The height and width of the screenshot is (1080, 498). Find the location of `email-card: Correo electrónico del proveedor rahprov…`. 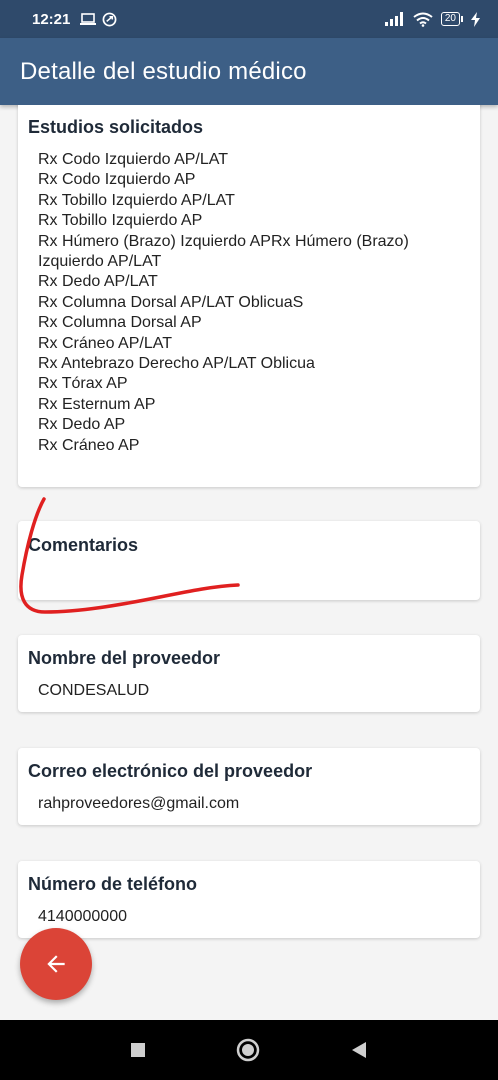

email-card: Correo electrónico del proveedor rahprov… is located at coordinates (249, 786).